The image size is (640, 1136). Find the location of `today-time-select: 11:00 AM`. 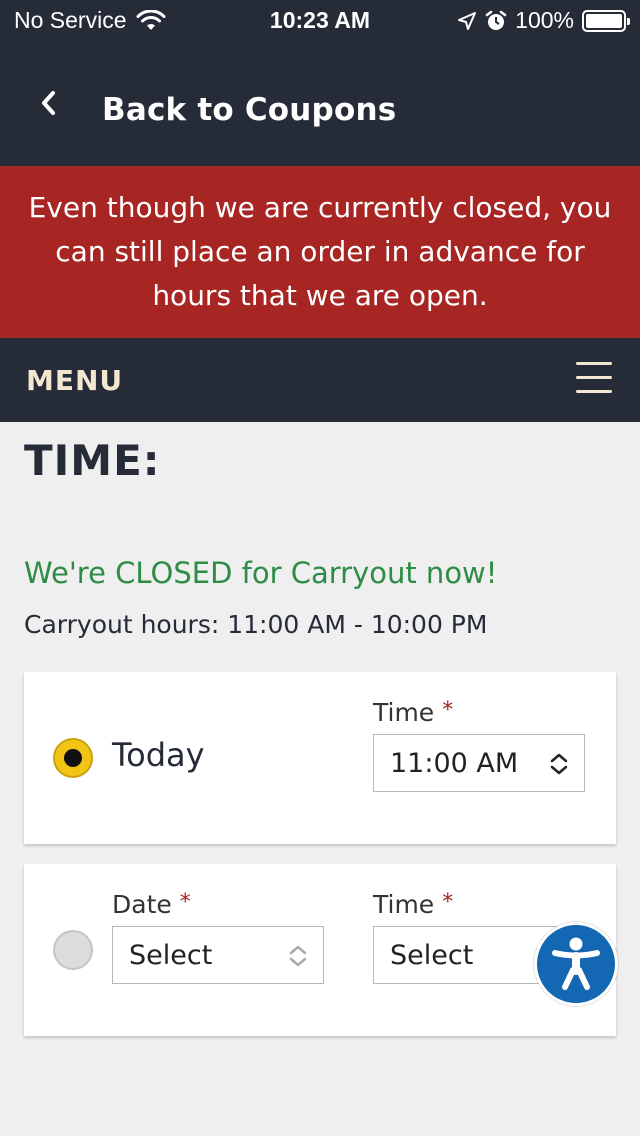

today-time-select: 11:00 AM is located at coordinates (479, 763).